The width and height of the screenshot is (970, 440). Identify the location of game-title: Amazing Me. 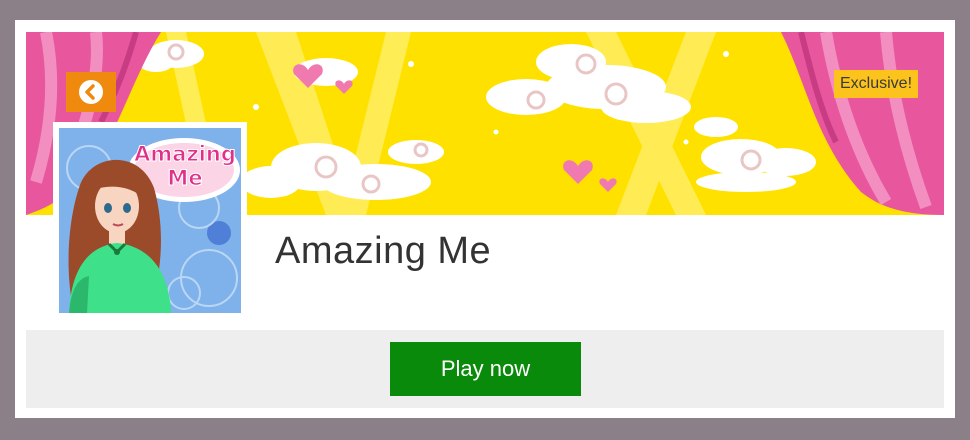
(383, 251).